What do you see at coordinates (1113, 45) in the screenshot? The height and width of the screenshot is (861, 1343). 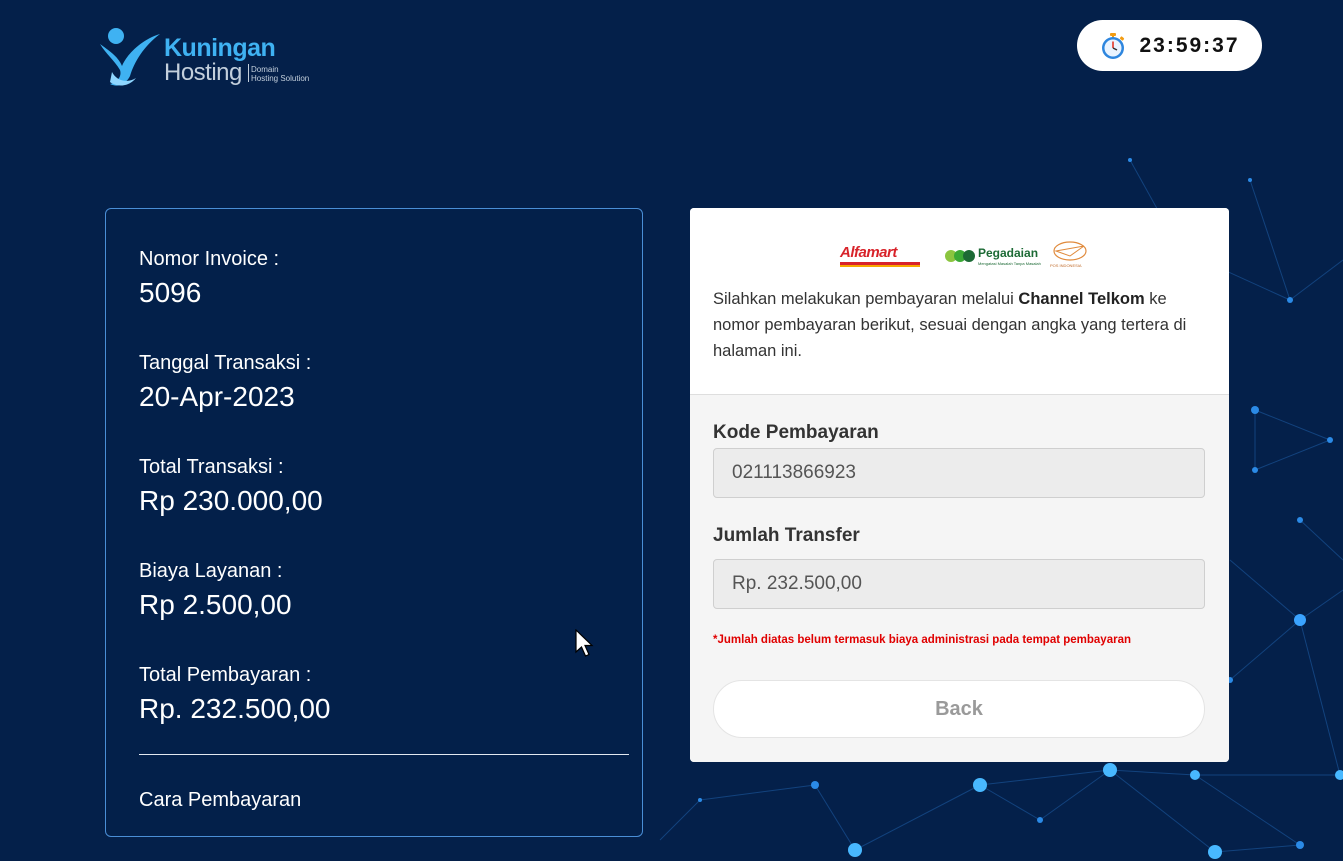 I see `stopwatch-icon` at bounding box center [1113, 45].